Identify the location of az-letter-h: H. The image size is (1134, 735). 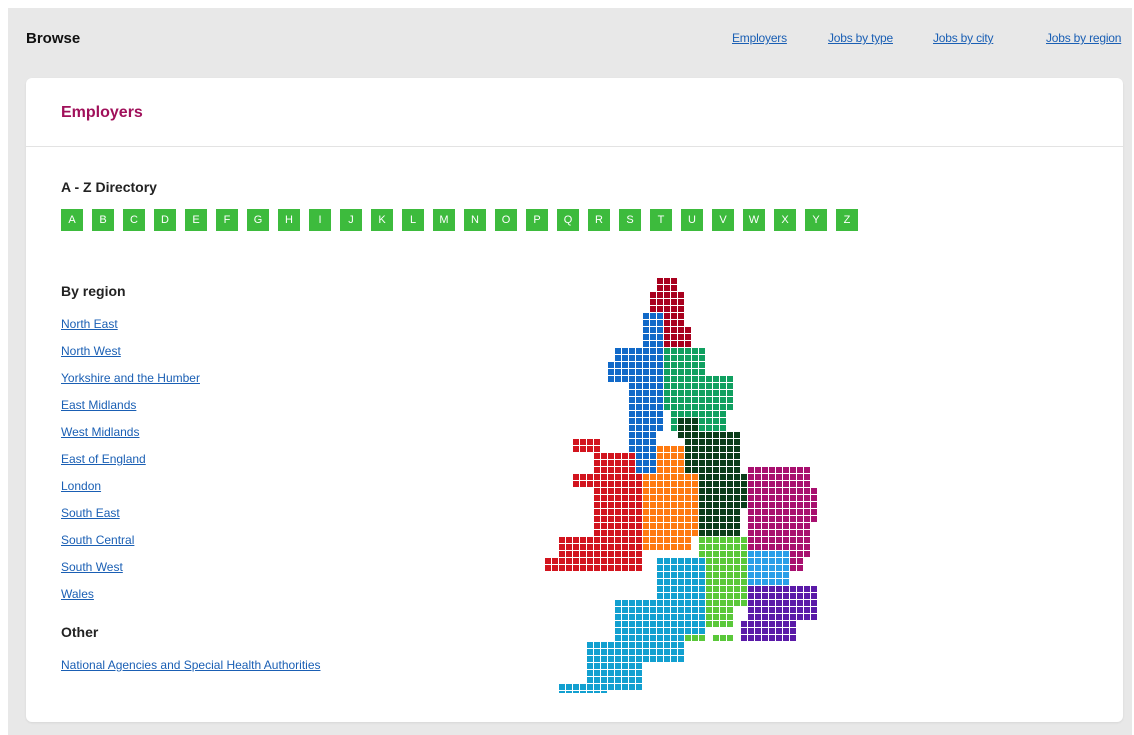
(289, 220).